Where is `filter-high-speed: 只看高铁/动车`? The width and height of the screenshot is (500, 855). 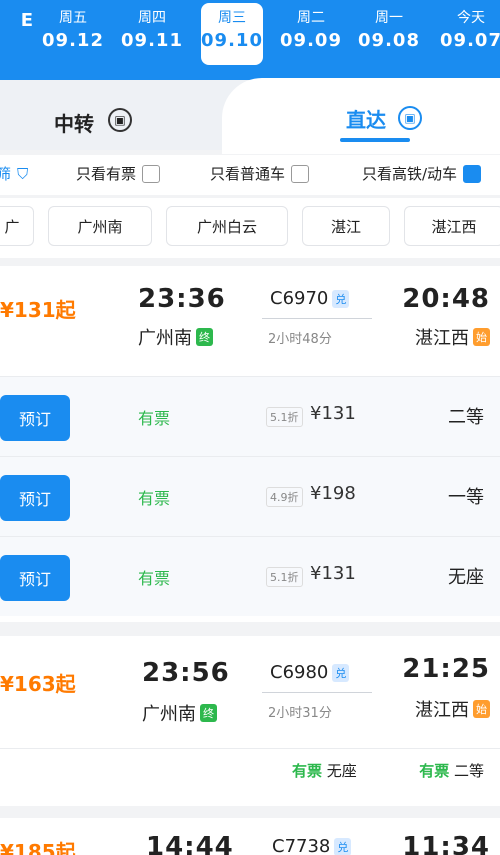 filter-high-speed: 只看高铁/动车 is located at coordinates (422, 173).